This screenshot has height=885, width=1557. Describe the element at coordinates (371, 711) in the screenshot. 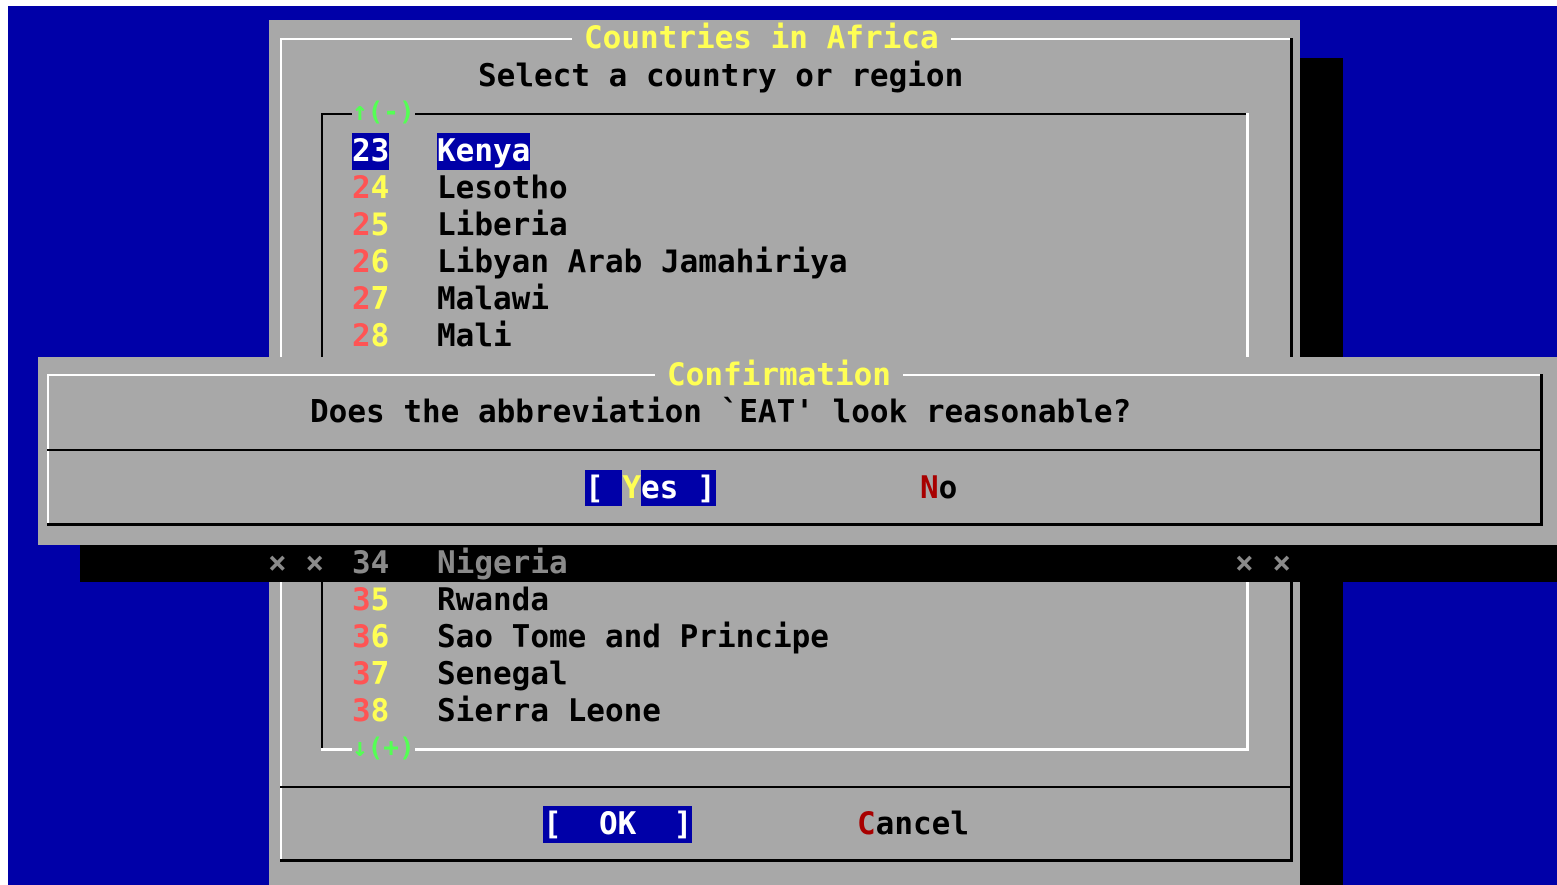

I see `item-number: 38` at that location.